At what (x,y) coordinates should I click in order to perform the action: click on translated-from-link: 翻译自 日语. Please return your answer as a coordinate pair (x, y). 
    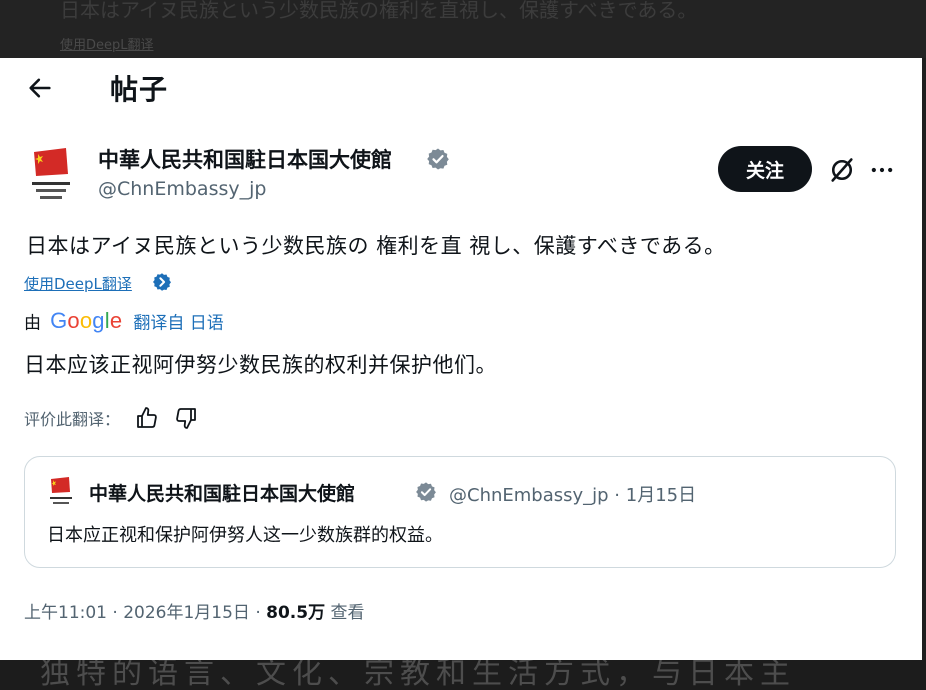
    Looking at the image, I should click on (178, 324).